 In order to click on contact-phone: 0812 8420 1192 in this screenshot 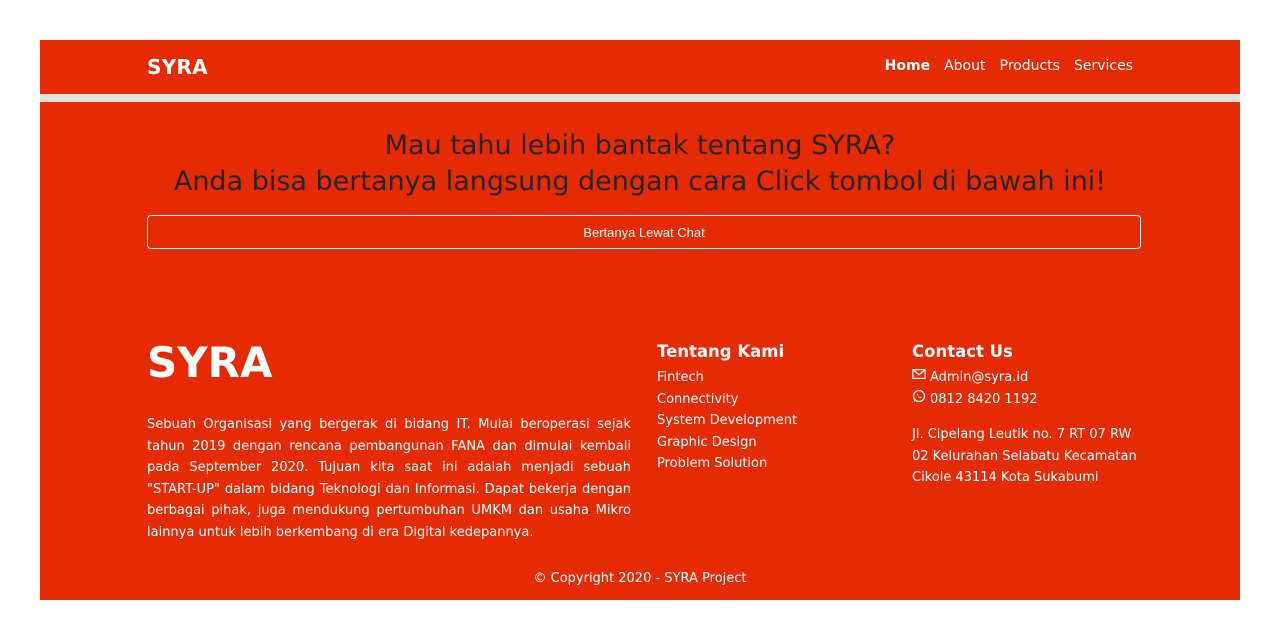, I will do `click(984, 400)`.